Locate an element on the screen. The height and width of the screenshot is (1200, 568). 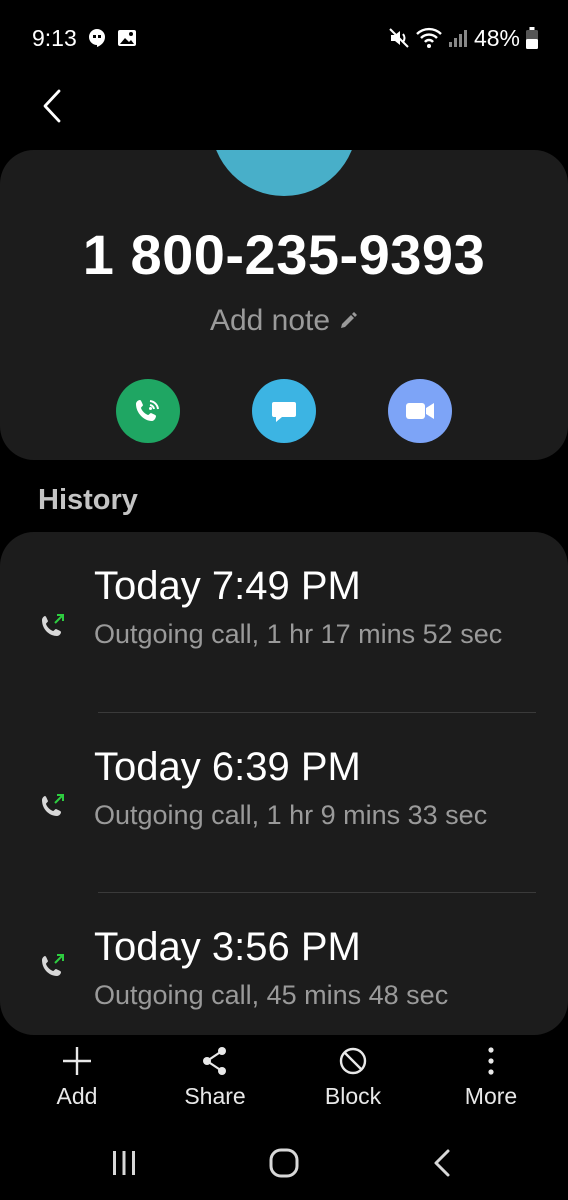
more-vert-icon is located at coordinates (491, 1061).